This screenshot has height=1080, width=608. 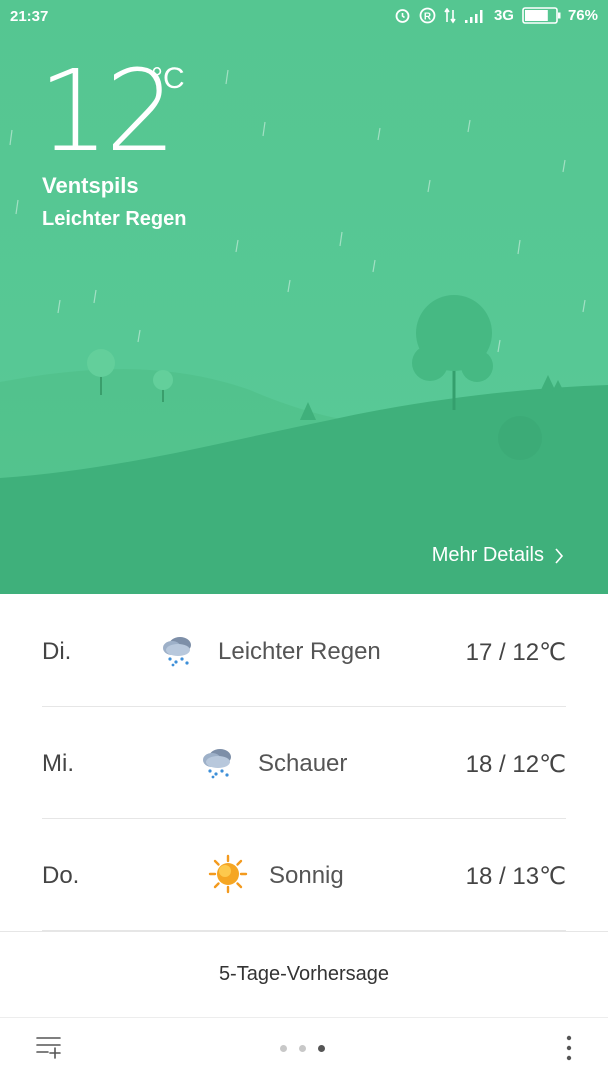 What do you see at coordinates (515, 764) in the screenshot?
I see `forecast-temp-range: 18 / 12℃` at bounding box center [515, 764].